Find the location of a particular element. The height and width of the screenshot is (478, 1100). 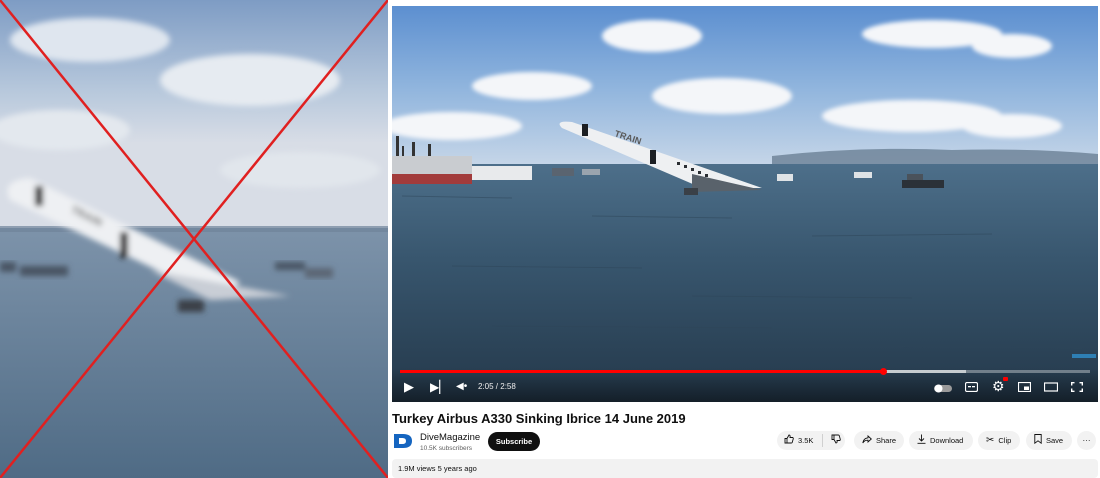

time-display: 2:05 / 2:58 is located at coordinates (497, 386).